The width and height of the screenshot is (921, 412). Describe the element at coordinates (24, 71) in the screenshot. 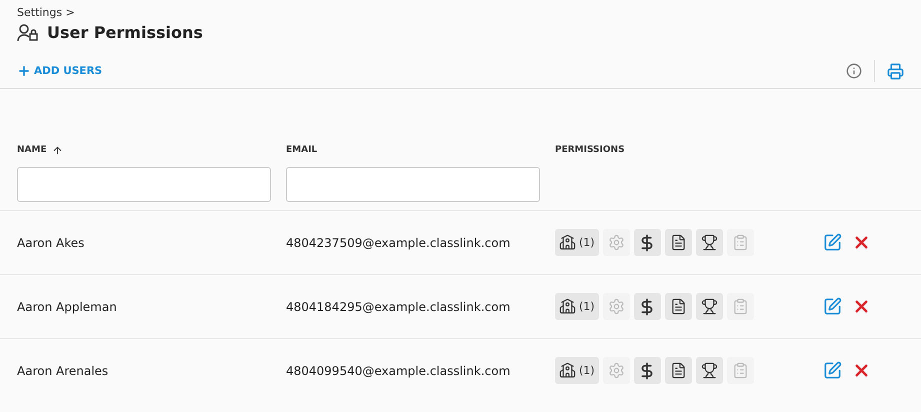

I see `plus-icon` at that location.